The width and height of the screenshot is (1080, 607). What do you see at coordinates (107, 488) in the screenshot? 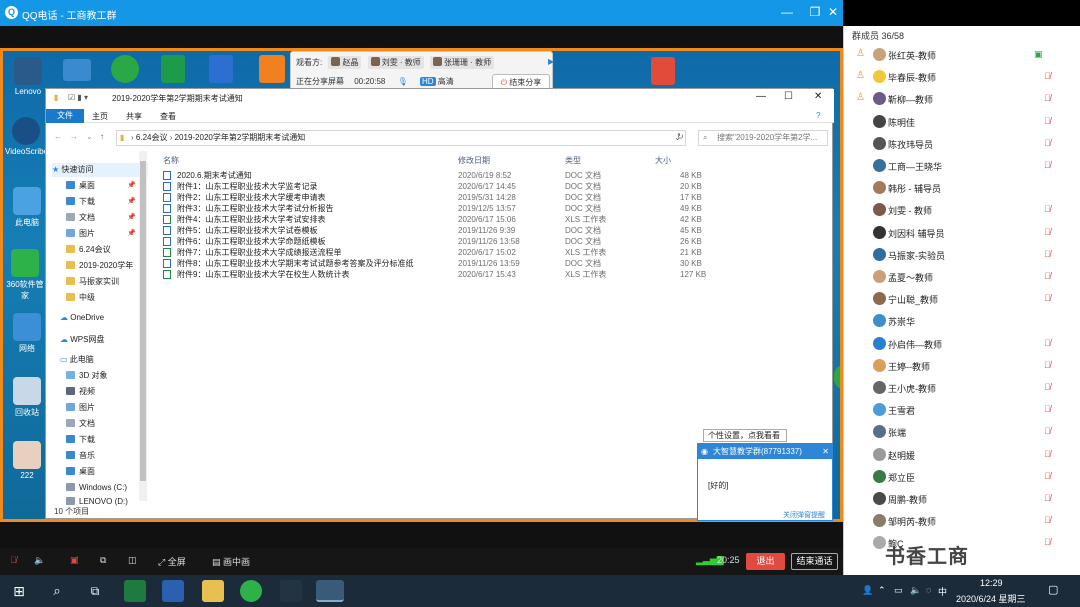
I see `nav-drive-c: Windows (C:)` at bounding box center [107, 488].